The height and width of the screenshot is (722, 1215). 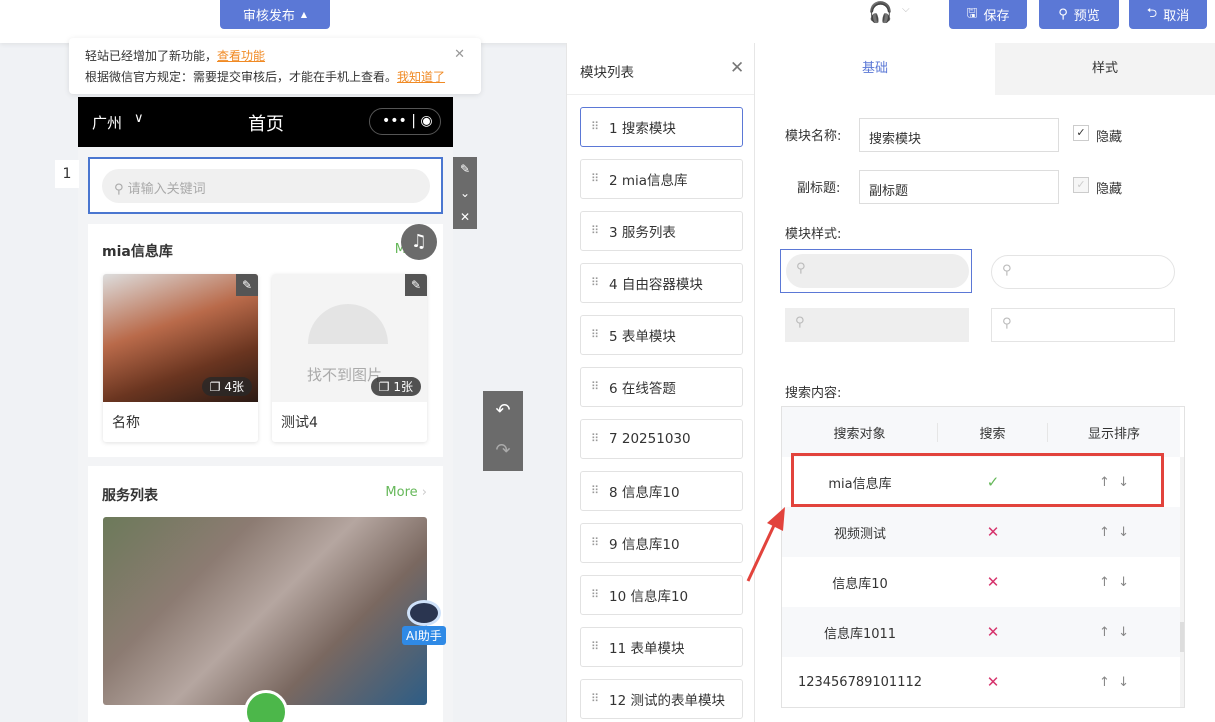 I want to click on module-list-item: ⠿ 8 信息库10, so click(x=661, y=491).